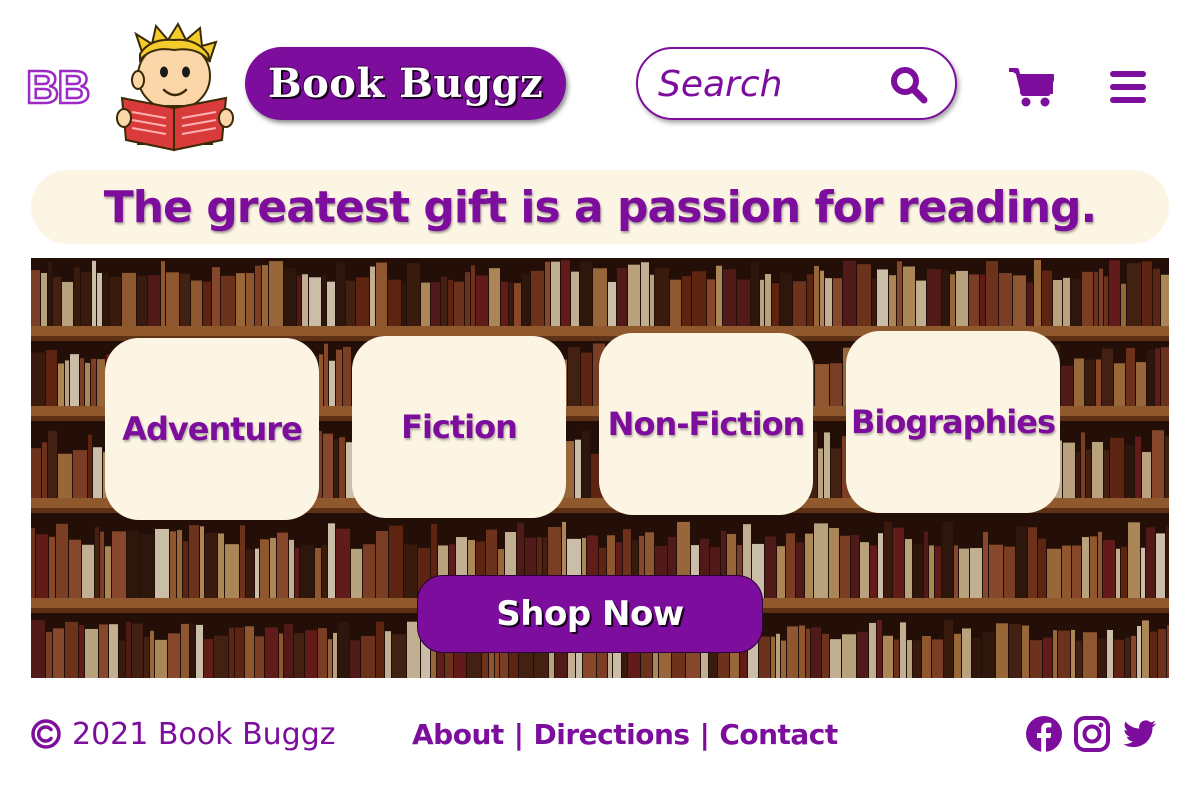 The width and height of the screenshot is (1200, 800). I want to click on copyright: 2021 Book Buggz, so click(183, 734).